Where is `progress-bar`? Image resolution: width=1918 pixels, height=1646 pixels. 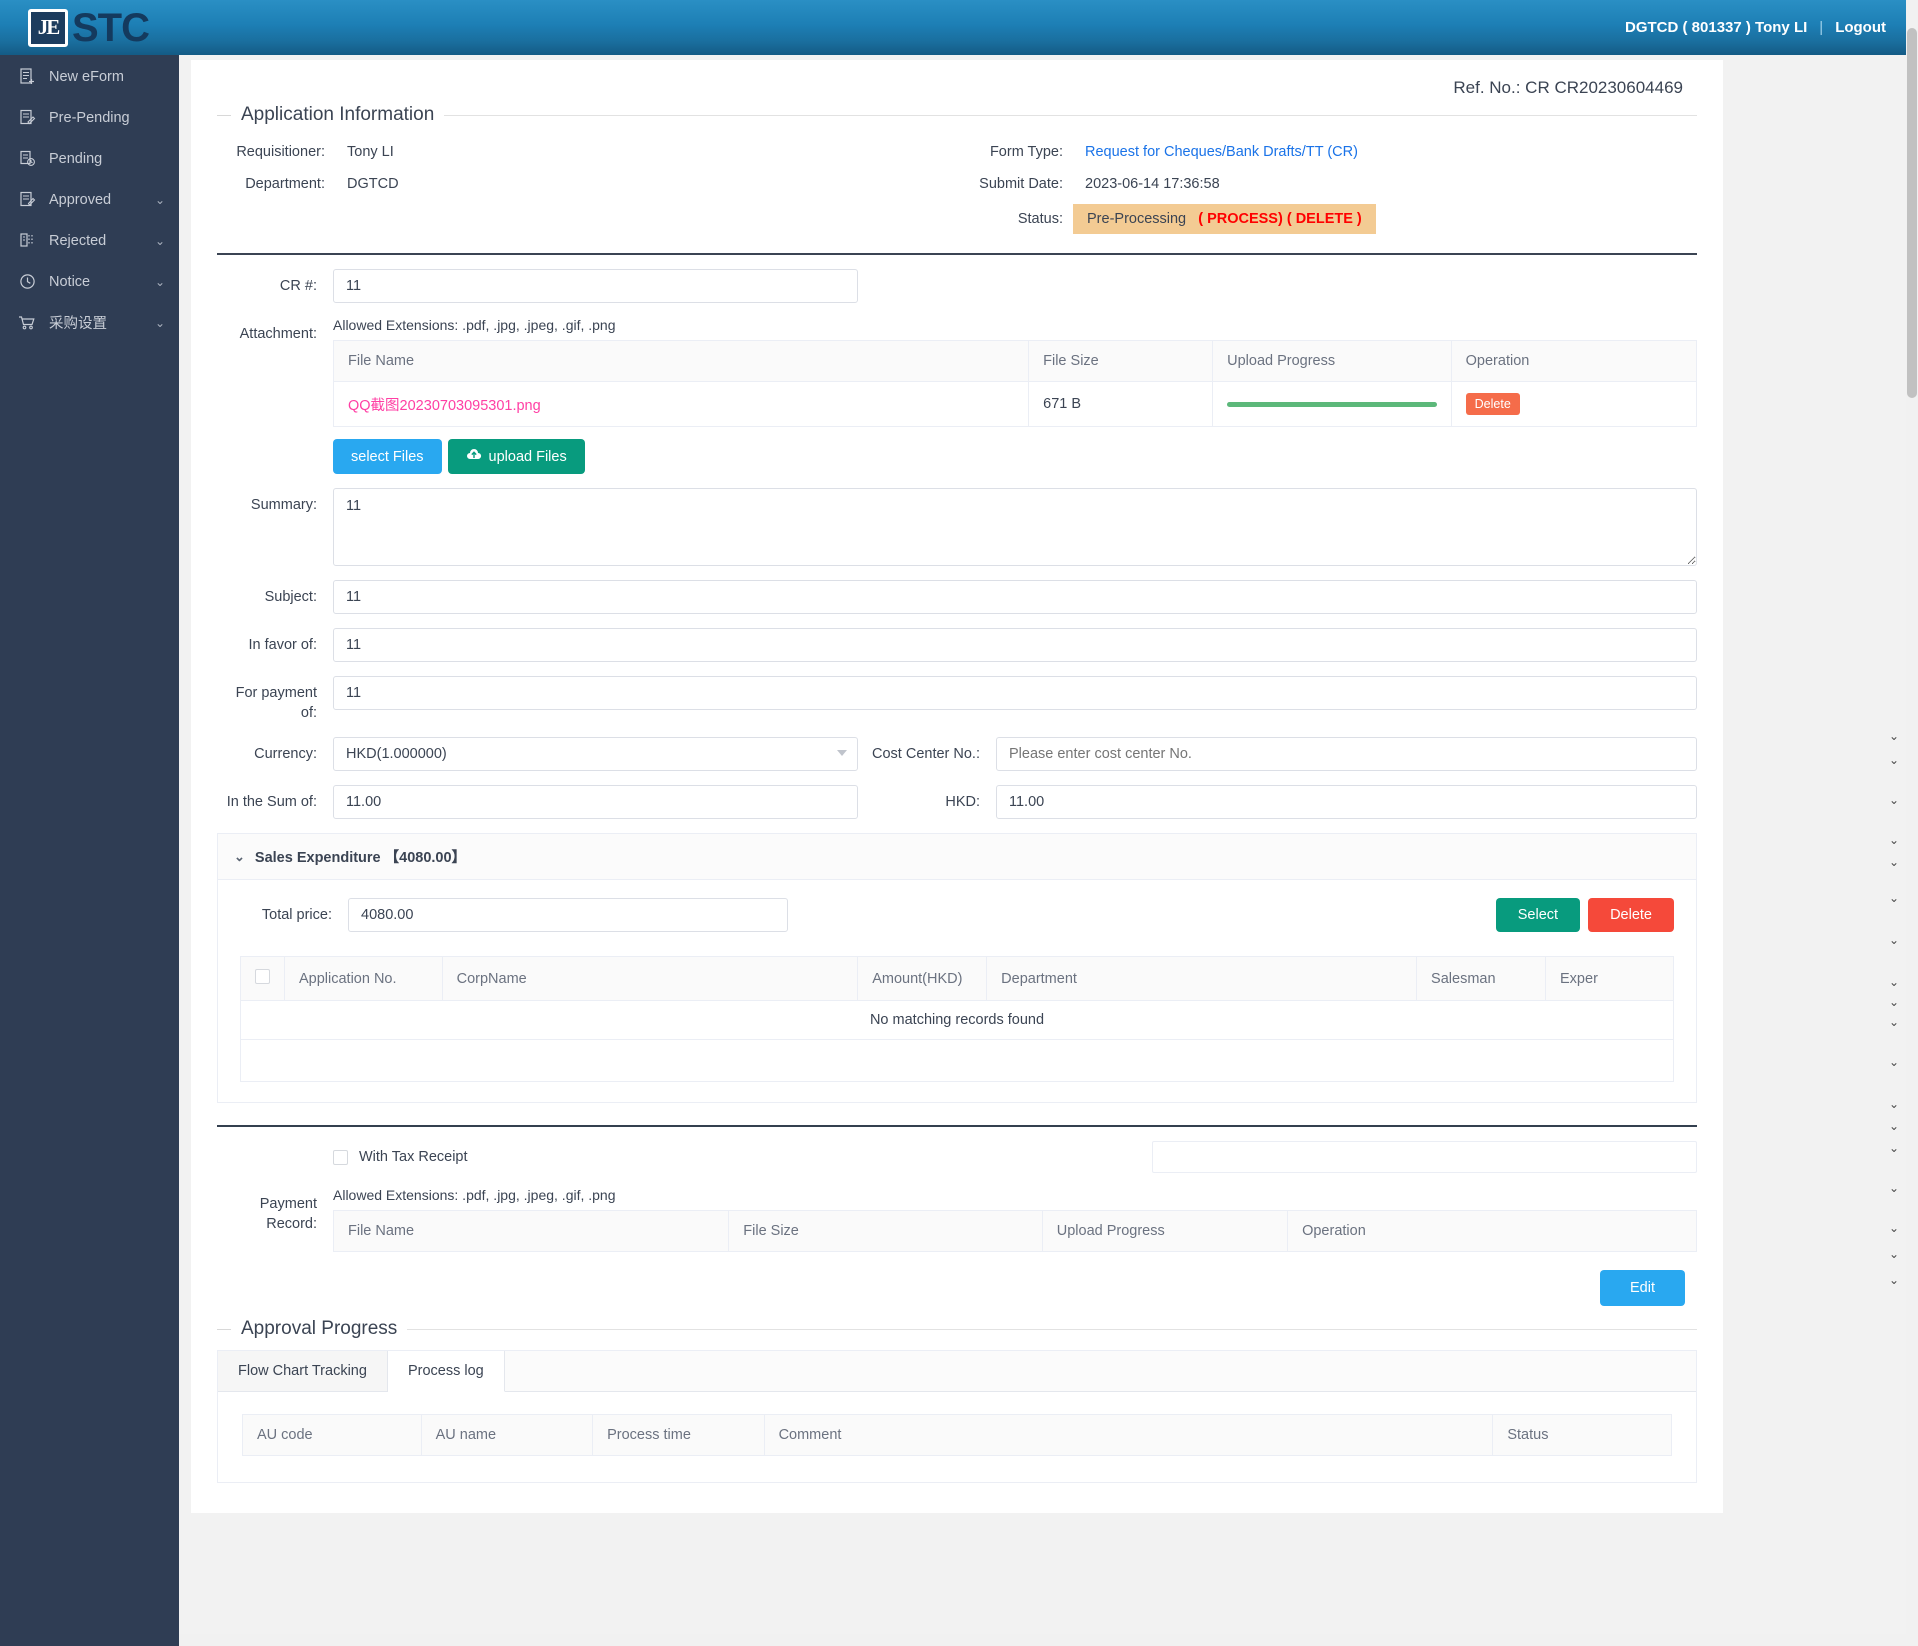 progress-bar is located at coordinates (1332, 404).